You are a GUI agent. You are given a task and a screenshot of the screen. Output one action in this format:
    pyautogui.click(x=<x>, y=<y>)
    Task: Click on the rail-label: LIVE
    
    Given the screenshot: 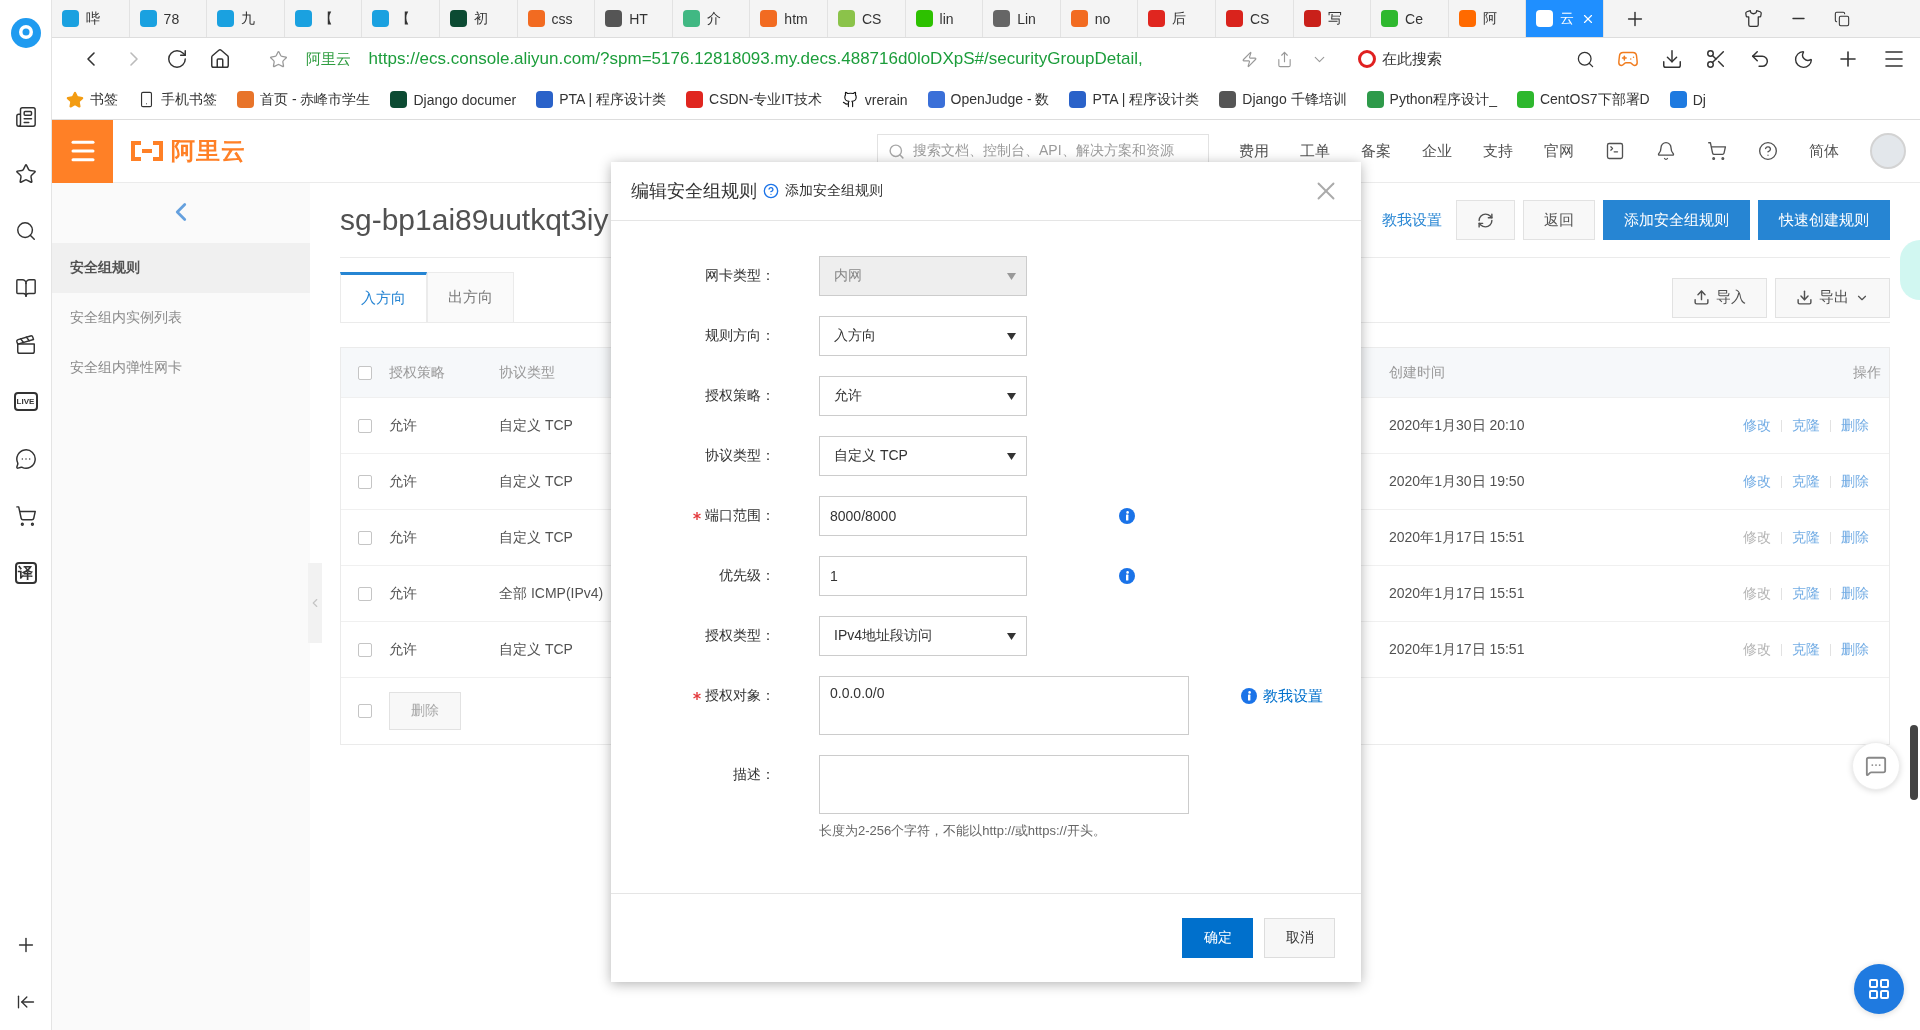 What is the action you would take?
    pyautogui.click(x=25, y=401)
    